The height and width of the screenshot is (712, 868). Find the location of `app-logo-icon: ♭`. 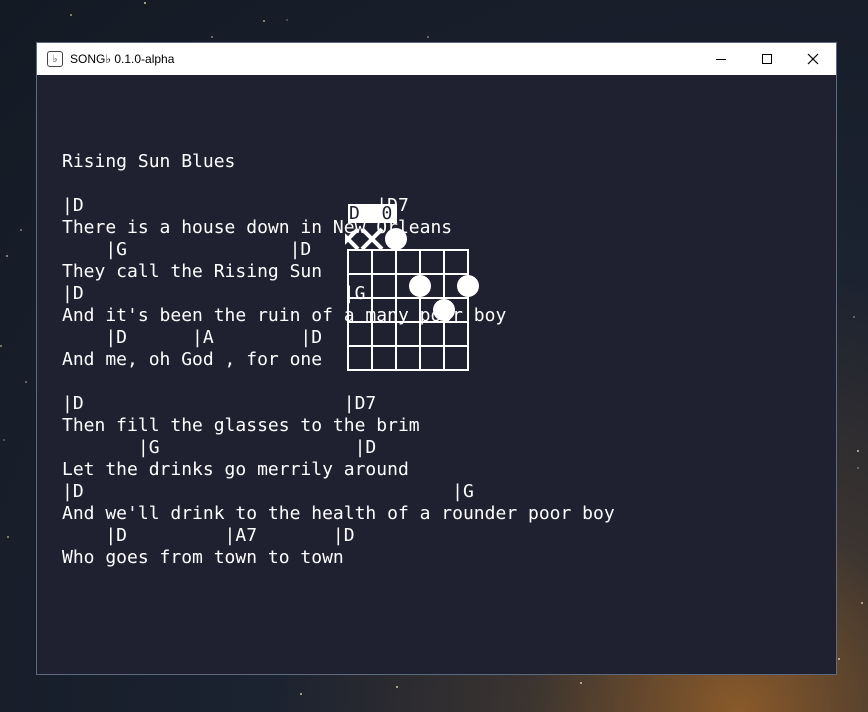

app-logo-icon: ♭ is located at coordinates (55, 59).